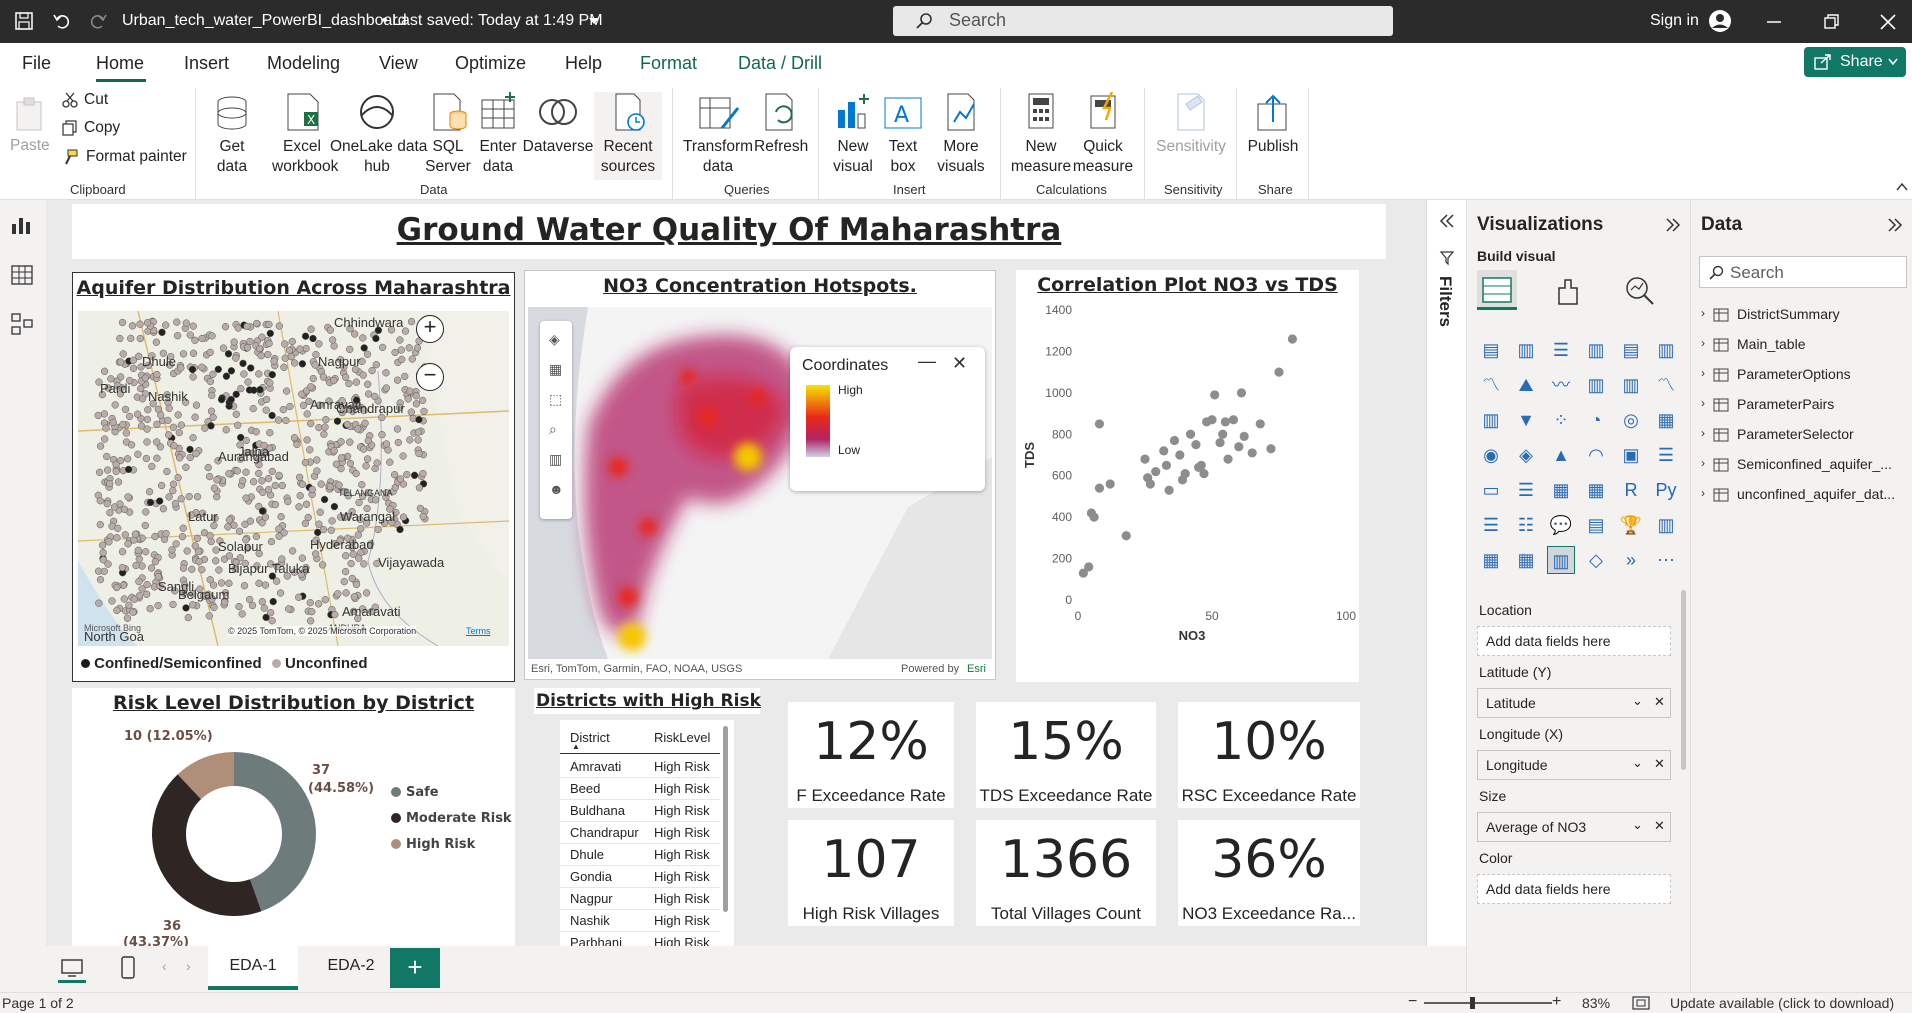 This screenshot has width=1912, height=1013. I want to click on analytics-icon: ▥, so click(555, 459).